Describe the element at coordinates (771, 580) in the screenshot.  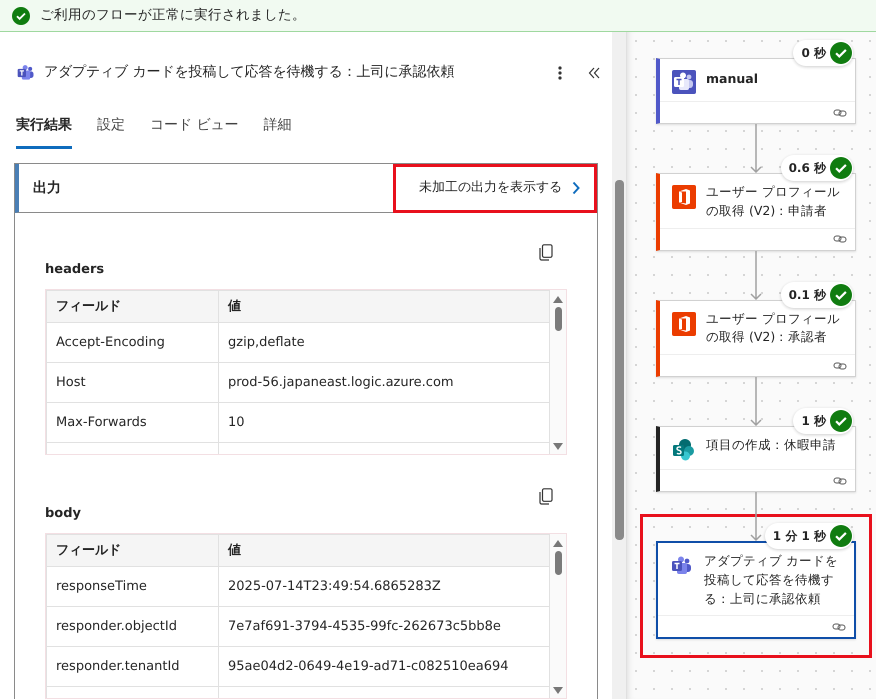
I see `node-title: アダプティブ カードを投稿して応答を待機する：上司に承認依頼` at that location.